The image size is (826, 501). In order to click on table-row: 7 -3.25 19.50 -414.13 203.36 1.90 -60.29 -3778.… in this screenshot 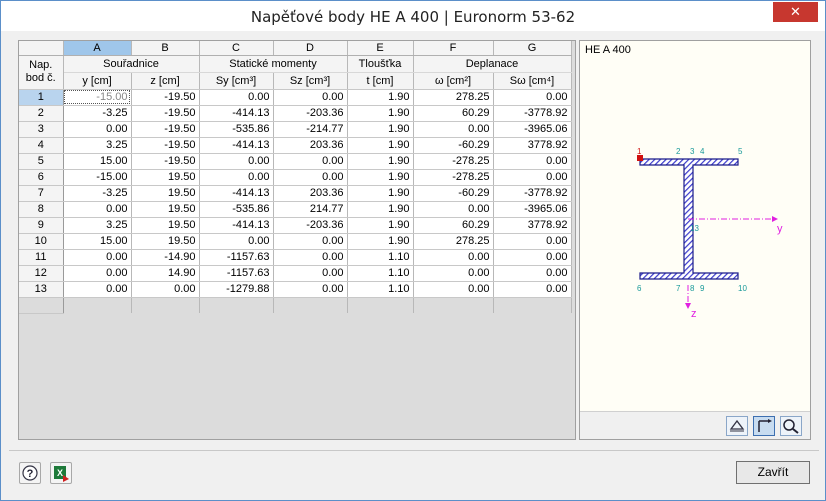, I will do `click(295, 193)`.